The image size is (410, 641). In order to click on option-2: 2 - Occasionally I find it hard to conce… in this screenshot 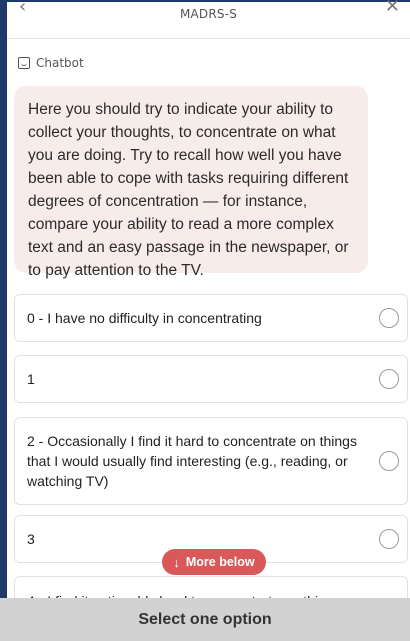, I will do `click(211, 461)`.